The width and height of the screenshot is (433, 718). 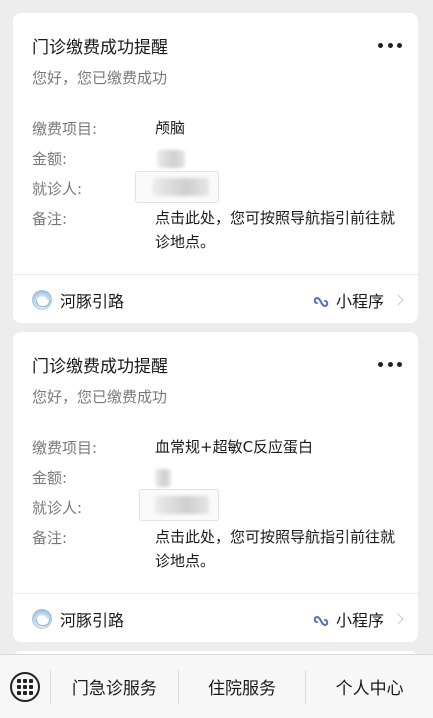 I want to click on field-value-item: 颅脑, so click(x=170, y=128).